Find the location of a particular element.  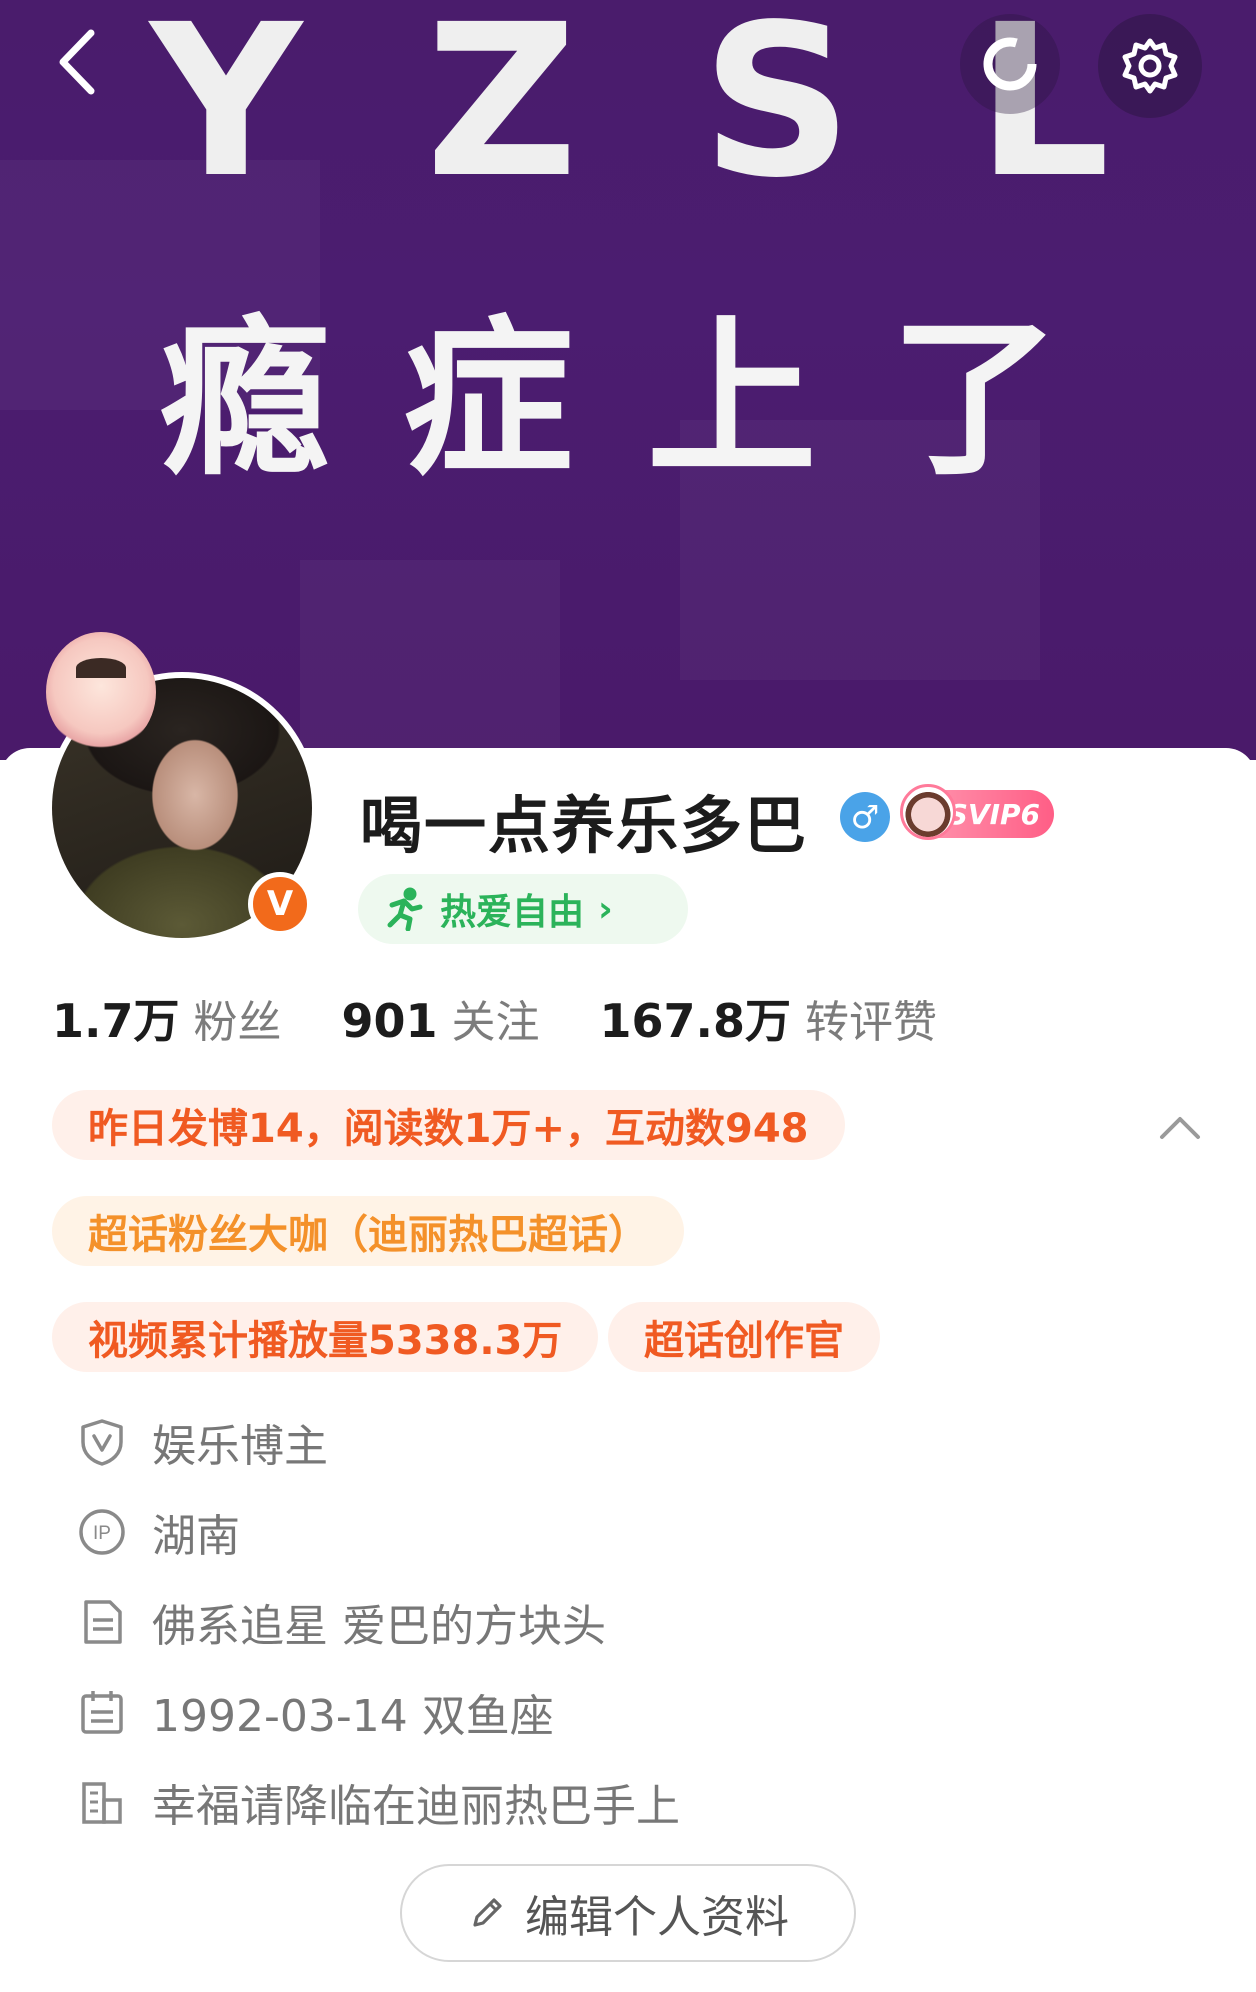

banner-letter: Z is located at coordinates (501, 112).